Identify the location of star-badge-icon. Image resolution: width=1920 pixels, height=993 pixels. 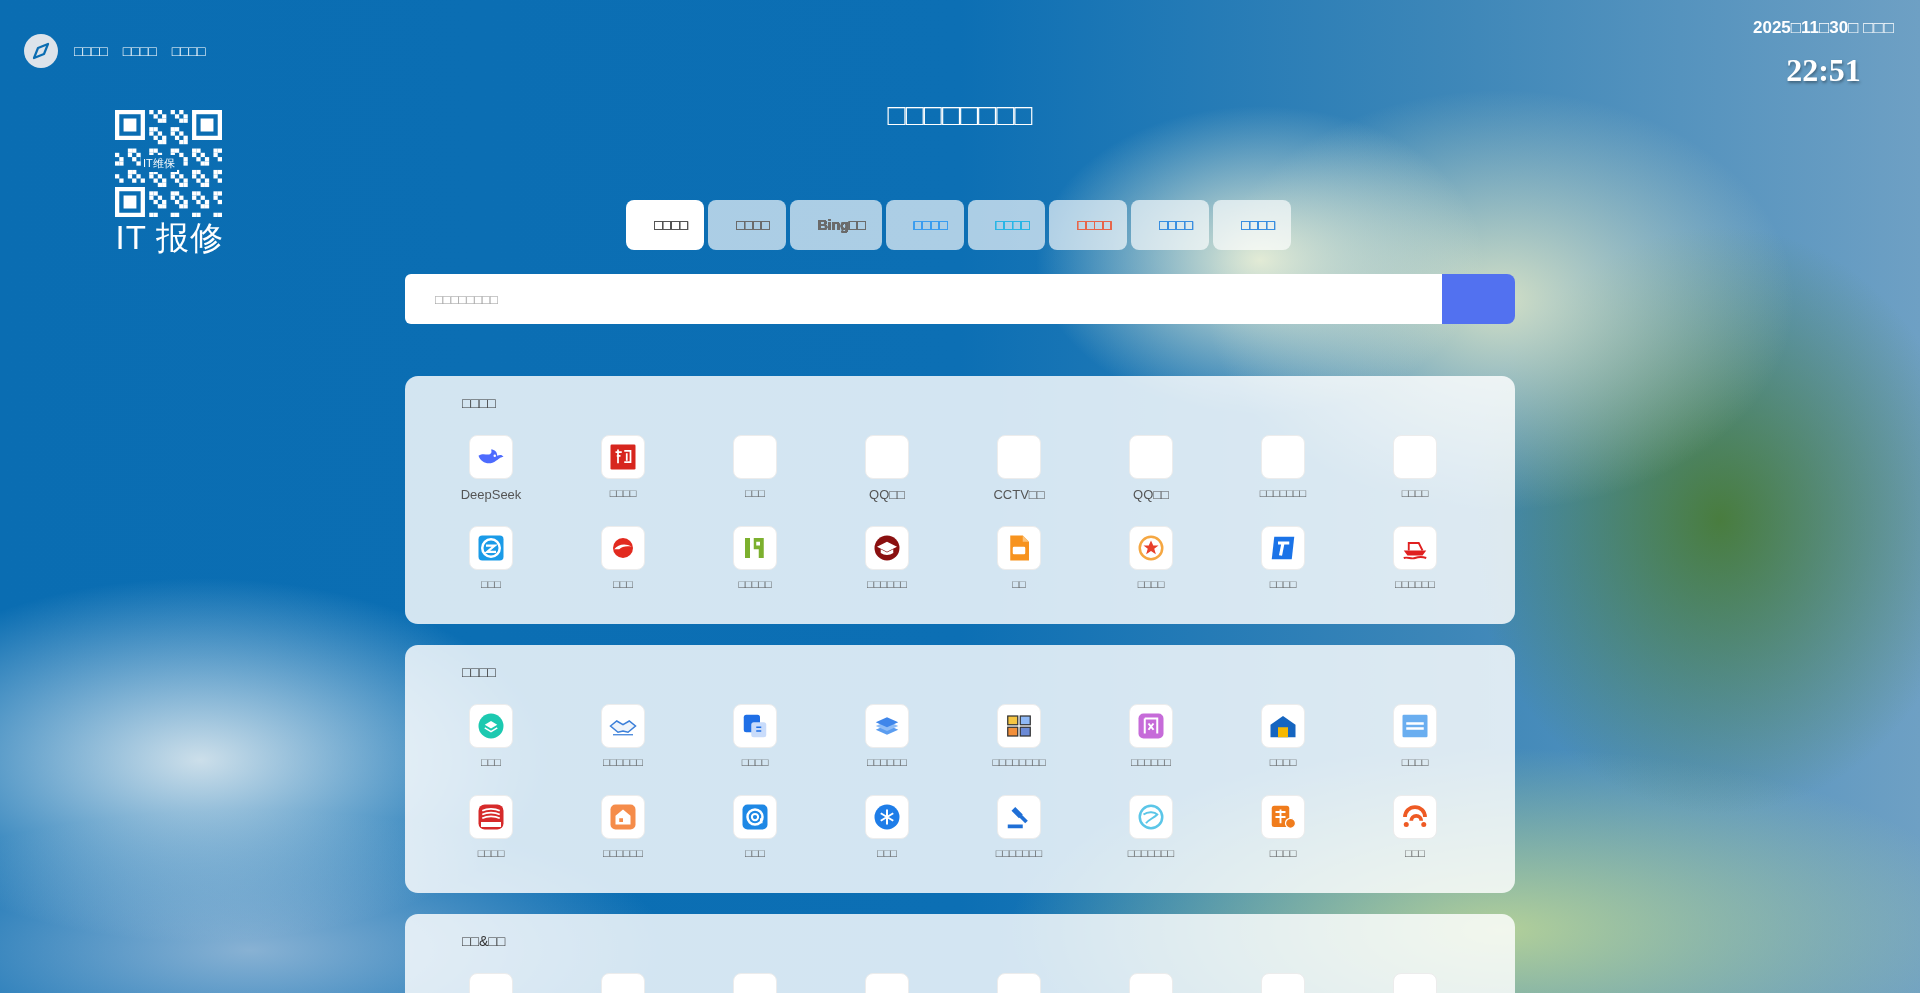
(1151, 548).